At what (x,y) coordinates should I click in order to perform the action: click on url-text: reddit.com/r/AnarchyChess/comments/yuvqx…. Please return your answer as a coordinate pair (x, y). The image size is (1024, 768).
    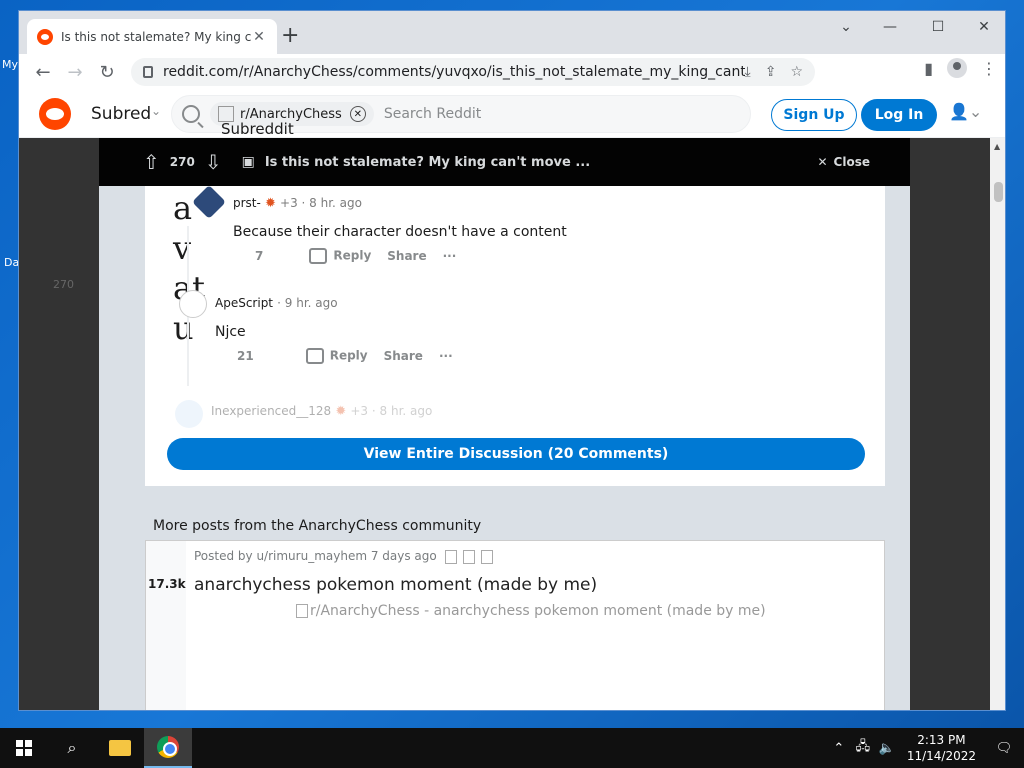
    Looking at the image, I should click on (454, 72).